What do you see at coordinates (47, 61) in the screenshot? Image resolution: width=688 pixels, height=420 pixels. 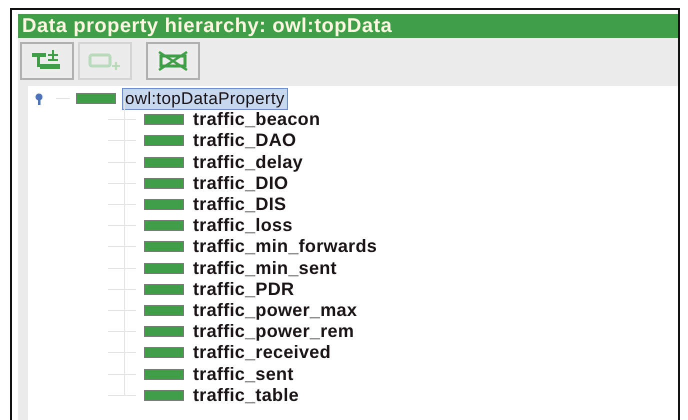 I see `add-sub-button` at bounding box center [47, 61].